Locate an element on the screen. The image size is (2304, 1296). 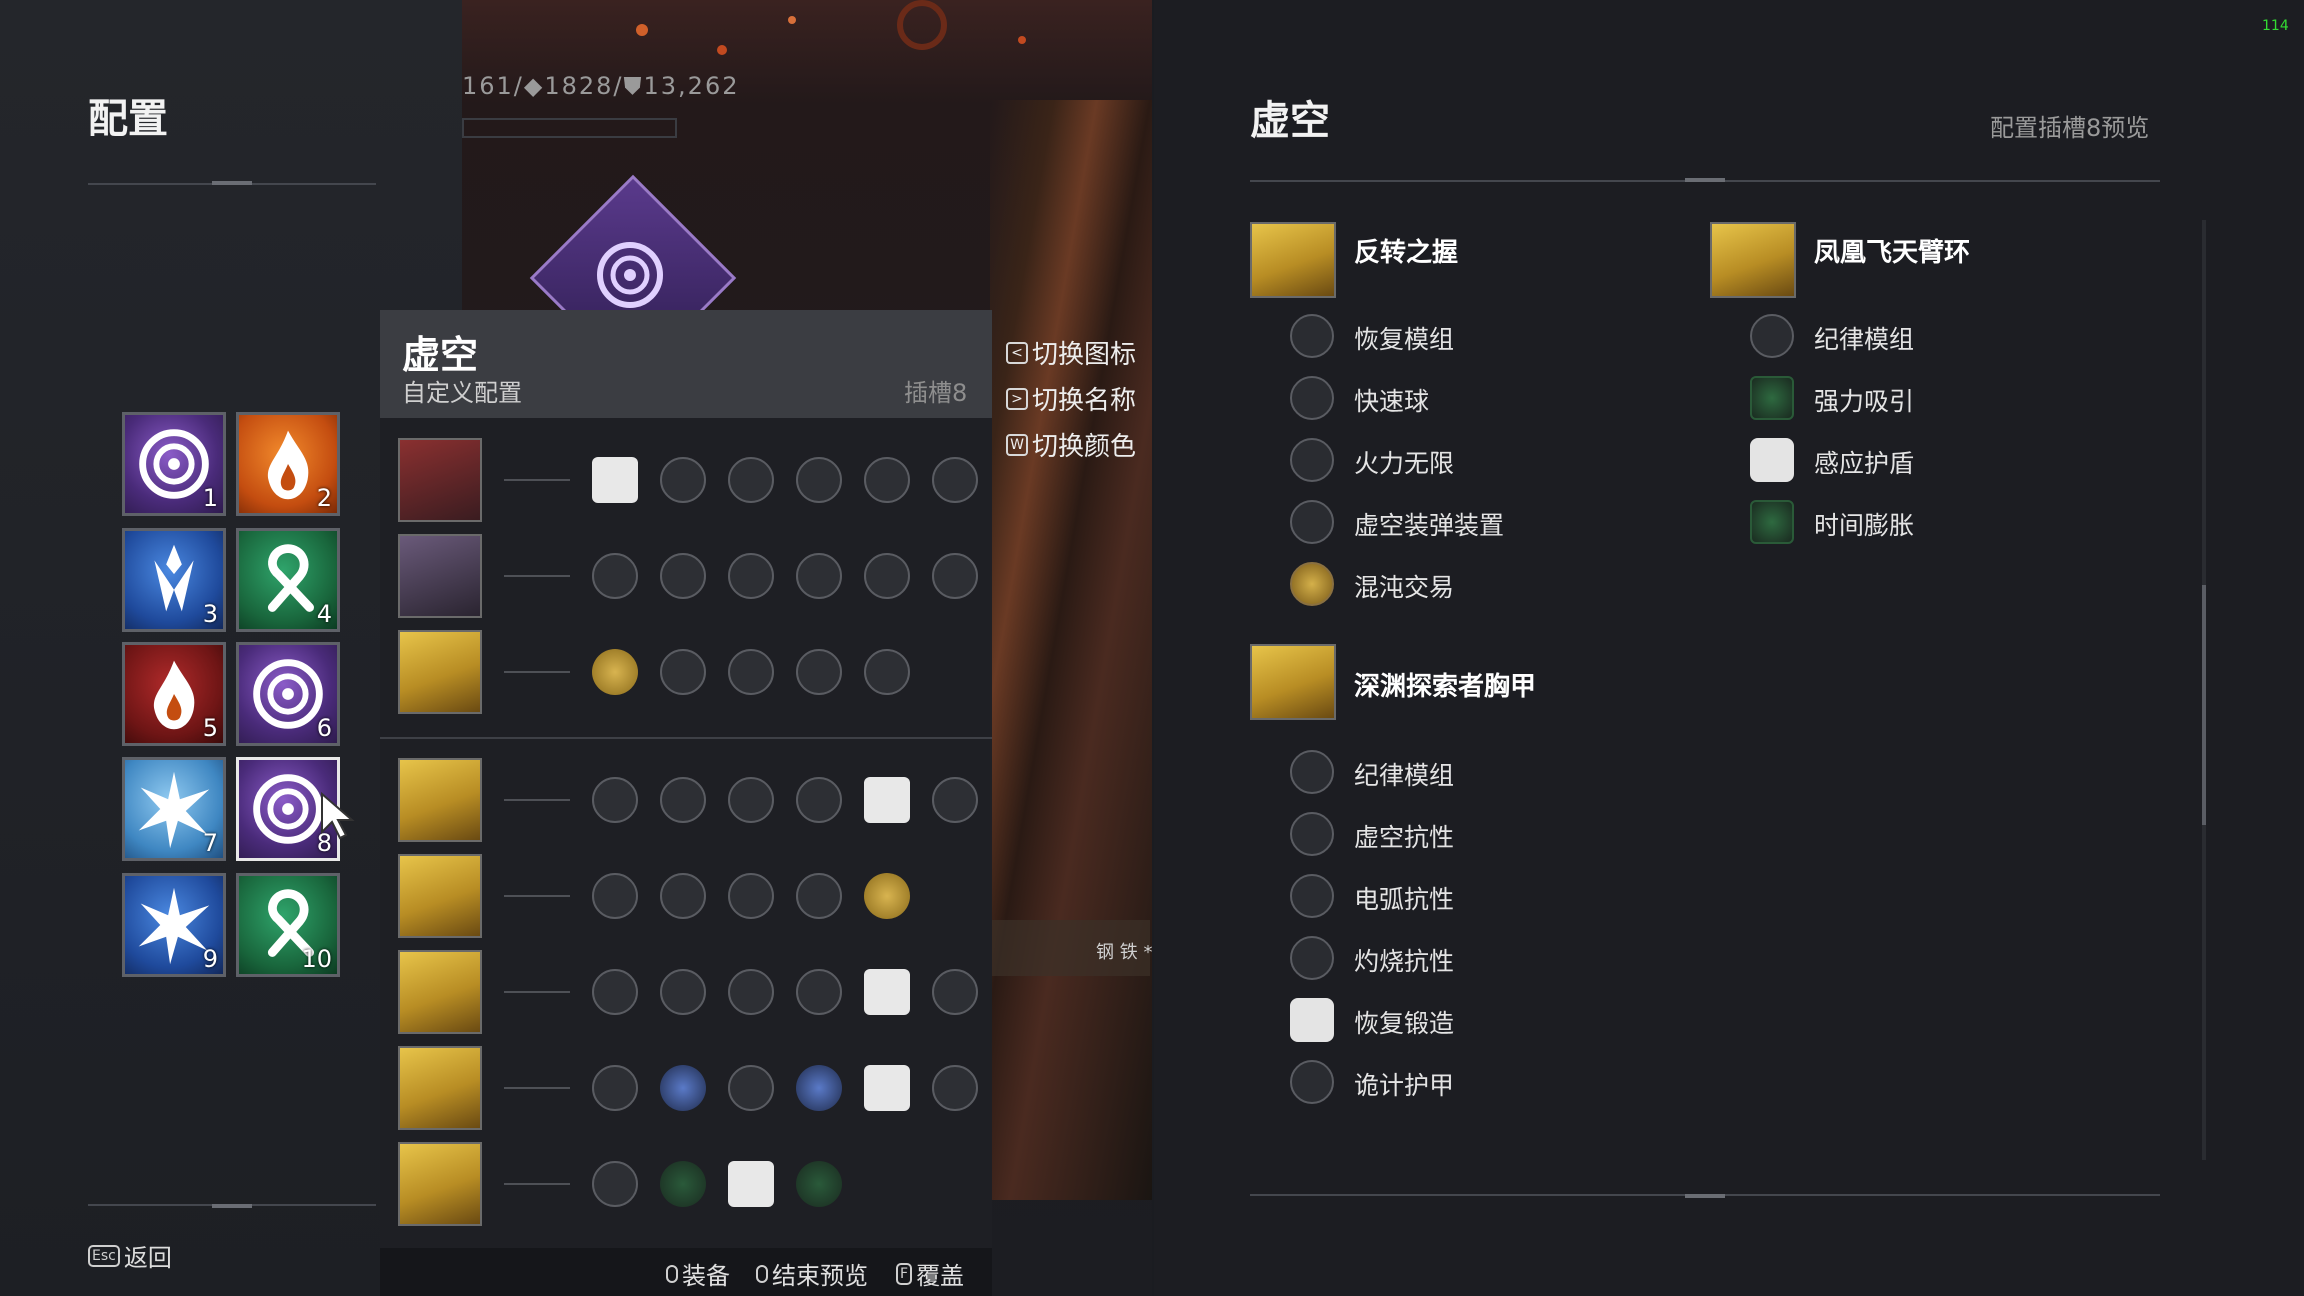
toggle-color-option: W 切换颜色 is located at coordinates (1071, 444).